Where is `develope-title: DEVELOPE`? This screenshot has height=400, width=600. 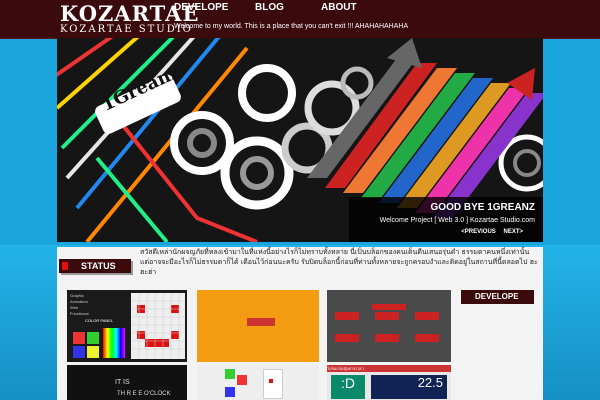
develope-title: DEVELOPE is located at coordinates (497, 296).